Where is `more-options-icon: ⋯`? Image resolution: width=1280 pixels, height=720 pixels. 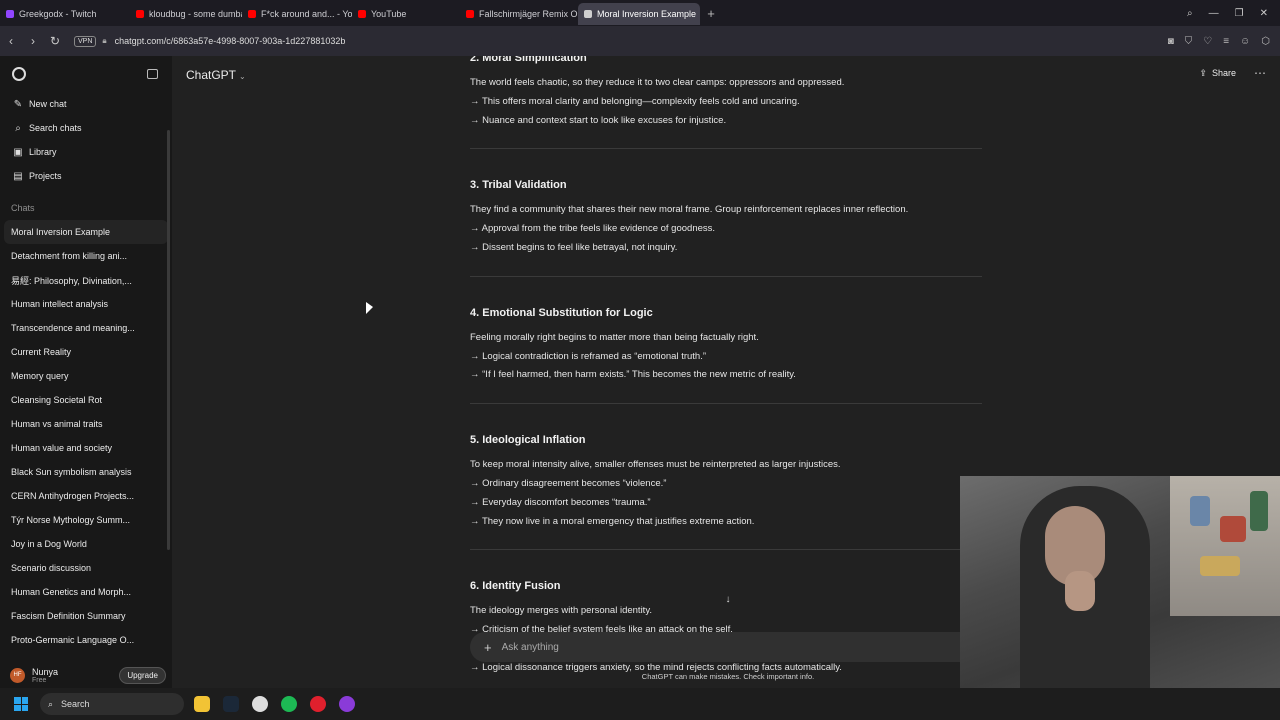
more-options-icon: ⋯ is located at coordinates (1260, 73).